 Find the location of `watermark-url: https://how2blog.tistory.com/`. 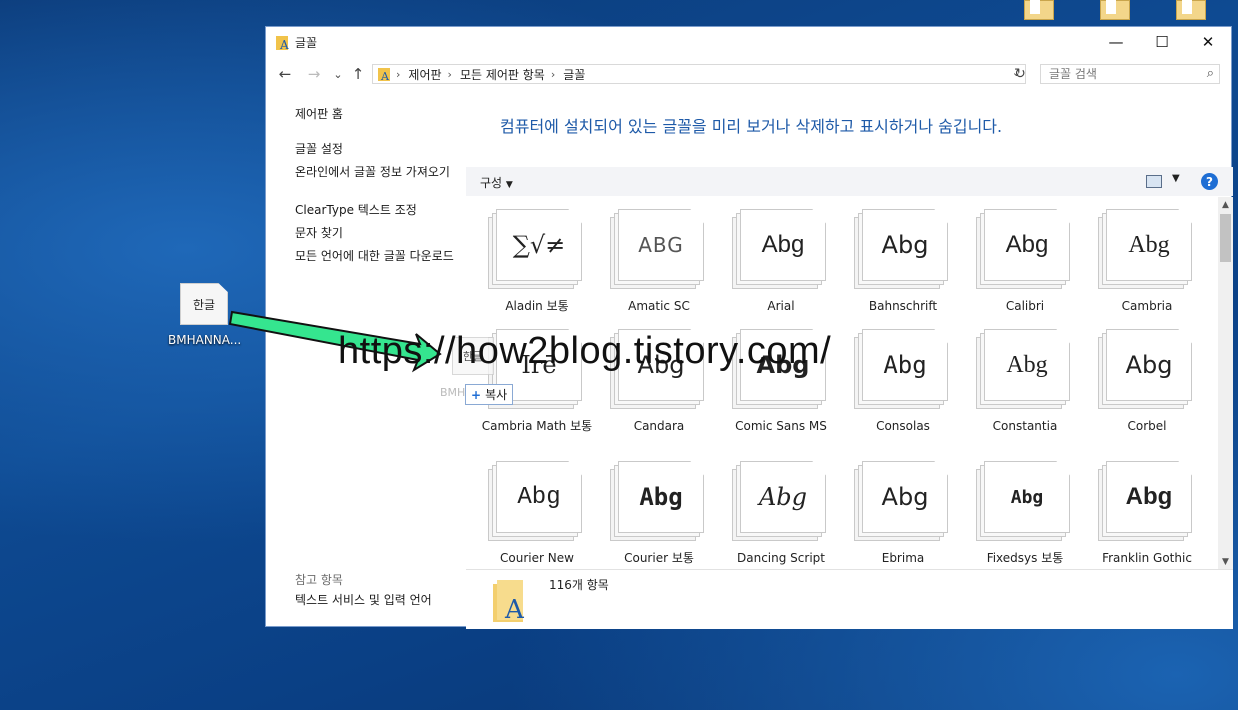

watermark-url: https://how2blog.tistory.com/ is located at coordinates (585, 351).